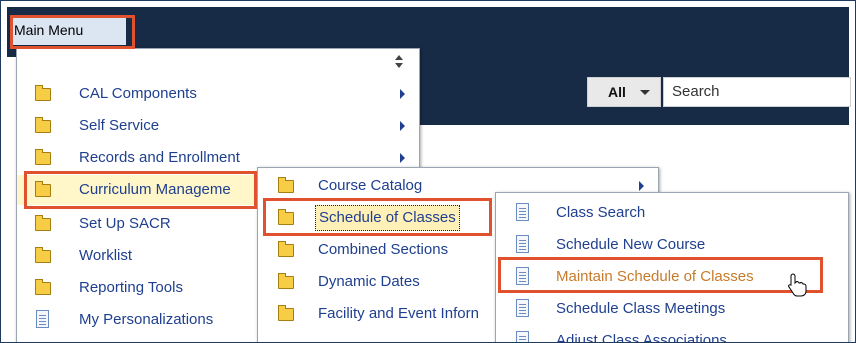 The height and width of the screenshot is (343, 856). I want to click on menu-item-label: Adjust Class Associations, so click(641, 337).